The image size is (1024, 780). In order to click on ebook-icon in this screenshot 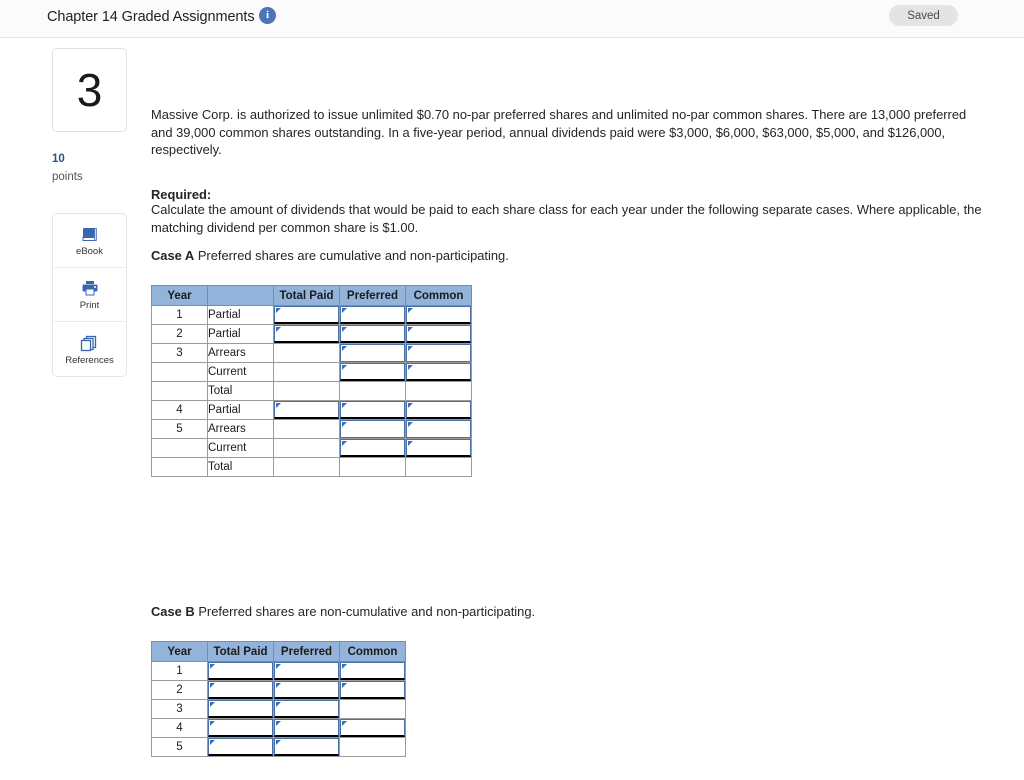, I will do `click(89, 234)`.